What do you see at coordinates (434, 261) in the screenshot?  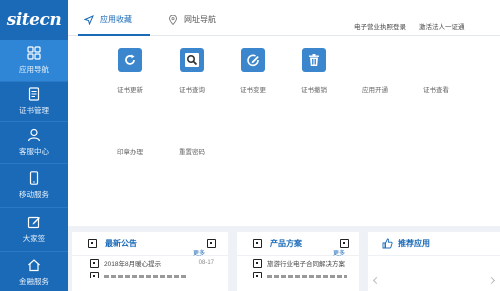 I see `recommend-card: 推荐应用` at bounding box center [434, 261].